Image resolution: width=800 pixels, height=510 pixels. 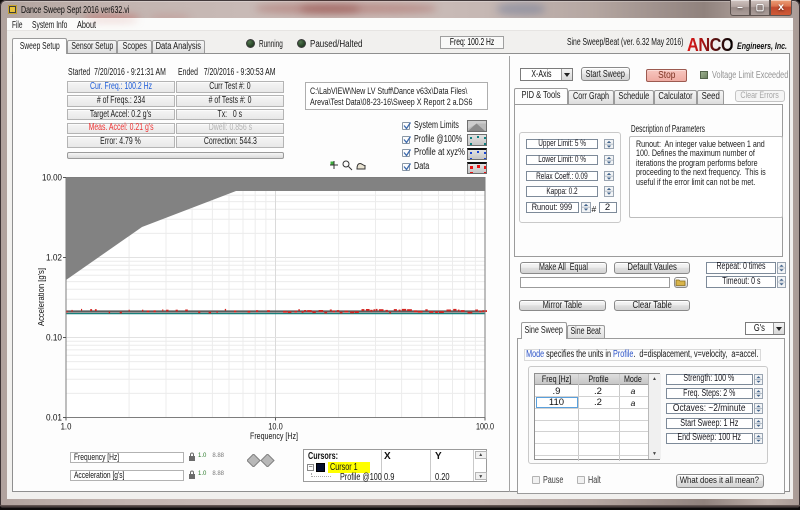 What do you see at coordinates (54, 258) in the screenshot?
I see `svg-text: 1.02` at bounding box center [54, 258].